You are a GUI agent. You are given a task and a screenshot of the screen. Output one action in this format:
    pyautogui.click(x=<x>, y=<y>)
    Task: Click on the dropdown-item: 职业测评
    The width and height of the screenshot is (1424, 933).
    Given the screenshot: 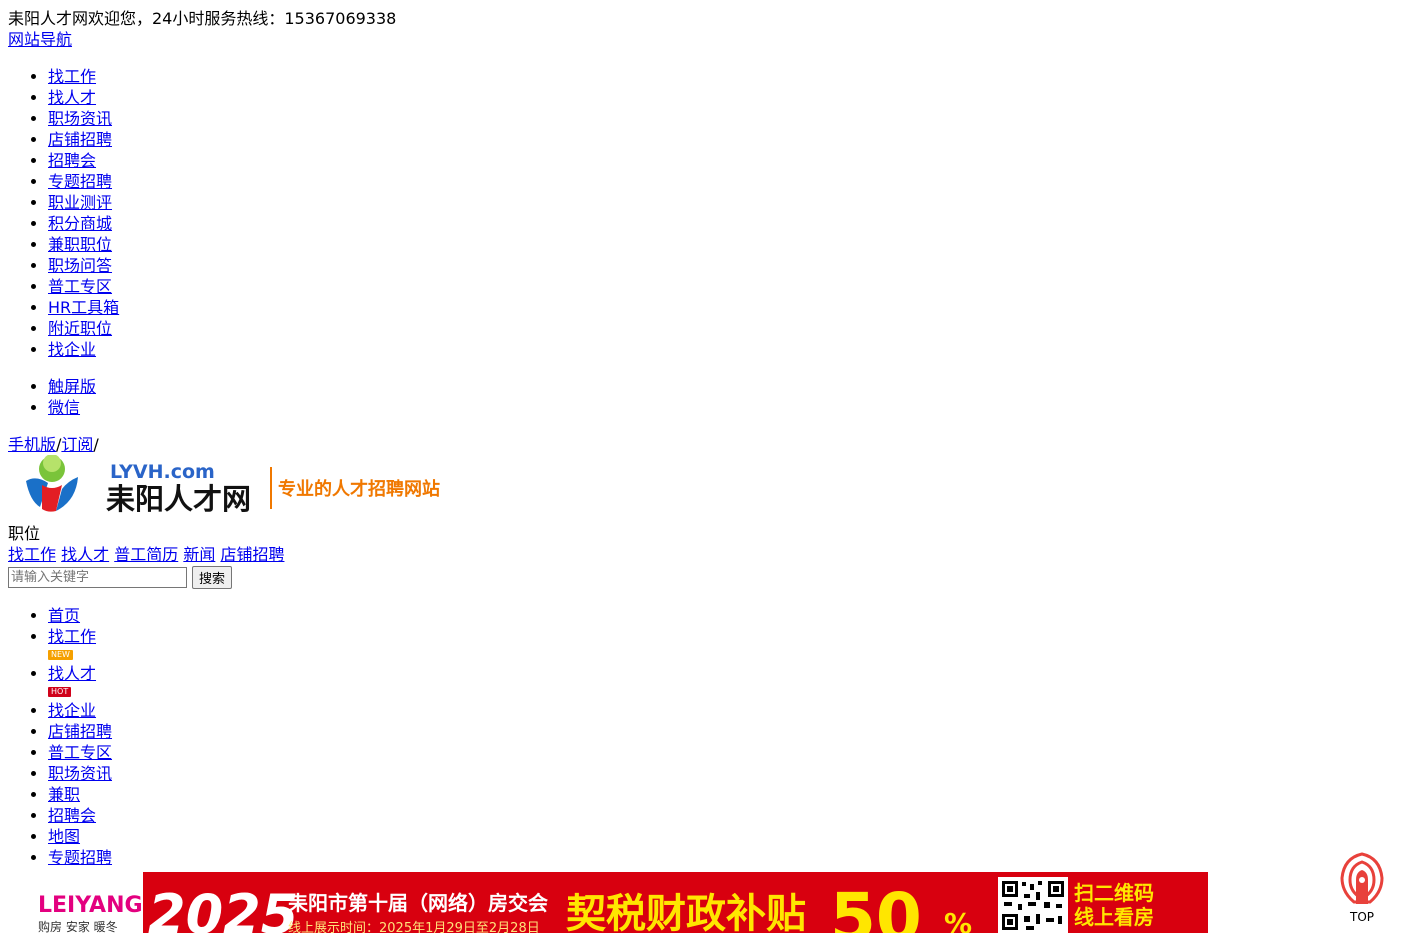 What is the action you would take?
    pyautogui.click(x=732, y=202)
    